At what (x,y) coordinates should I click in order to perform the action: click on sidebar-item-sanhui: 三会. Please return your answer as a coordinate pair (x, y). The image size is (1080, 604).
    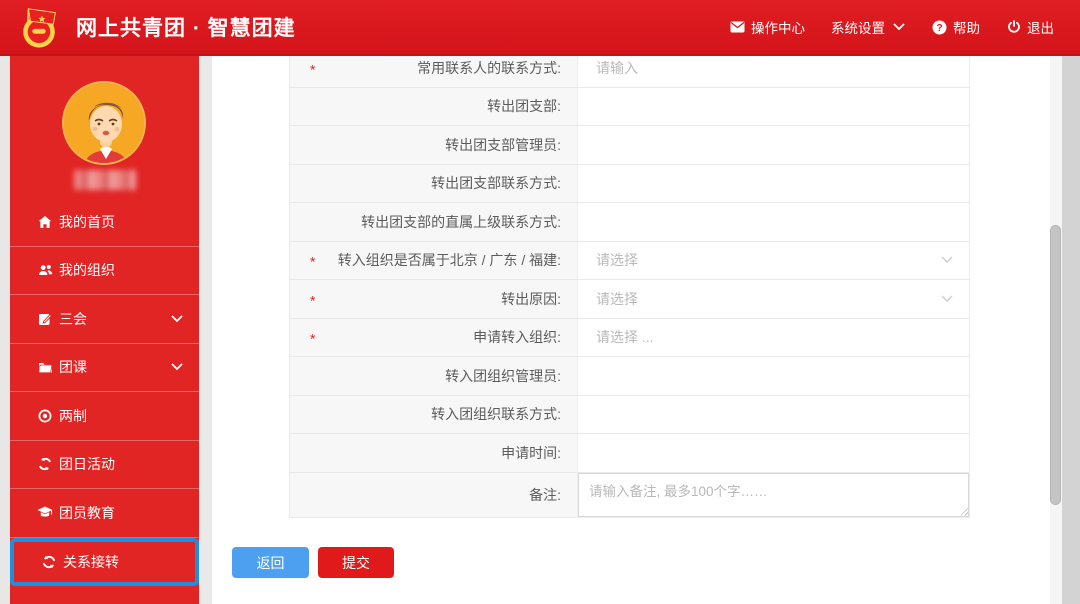
    Looking at the image, I should click on (104, 319).